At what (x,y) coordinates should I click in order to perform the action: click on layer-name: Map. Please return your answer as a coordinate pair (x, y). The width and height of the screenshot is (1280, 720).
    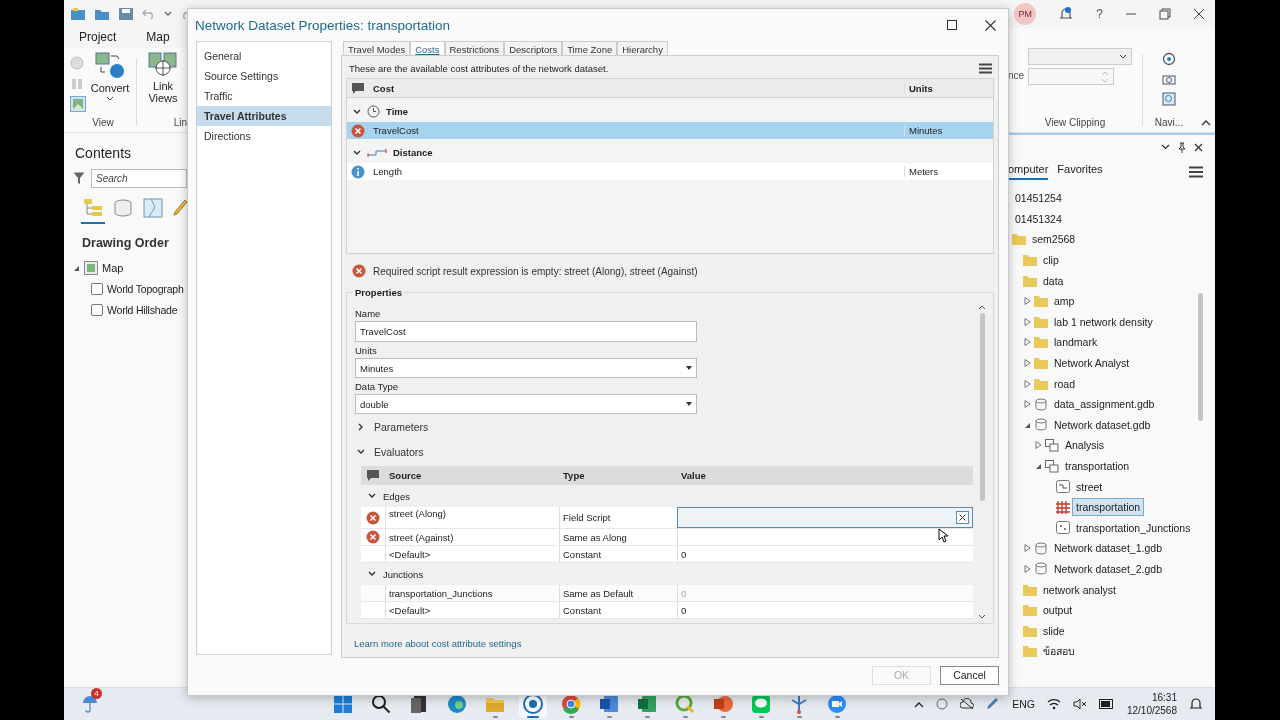
    Looking at the image, I should click on (113, 268).